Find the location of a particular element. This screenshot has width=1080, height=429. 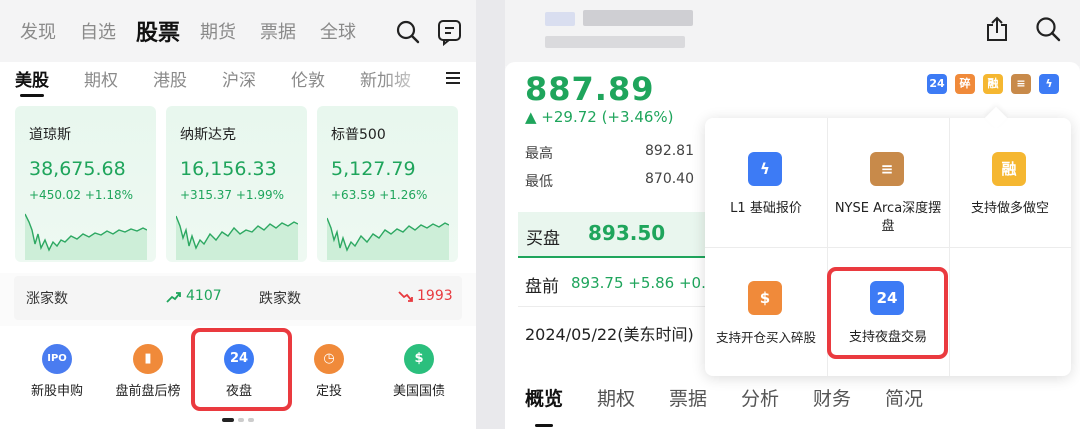

tab-profile: 简况 is located at coordinates (904, 397).